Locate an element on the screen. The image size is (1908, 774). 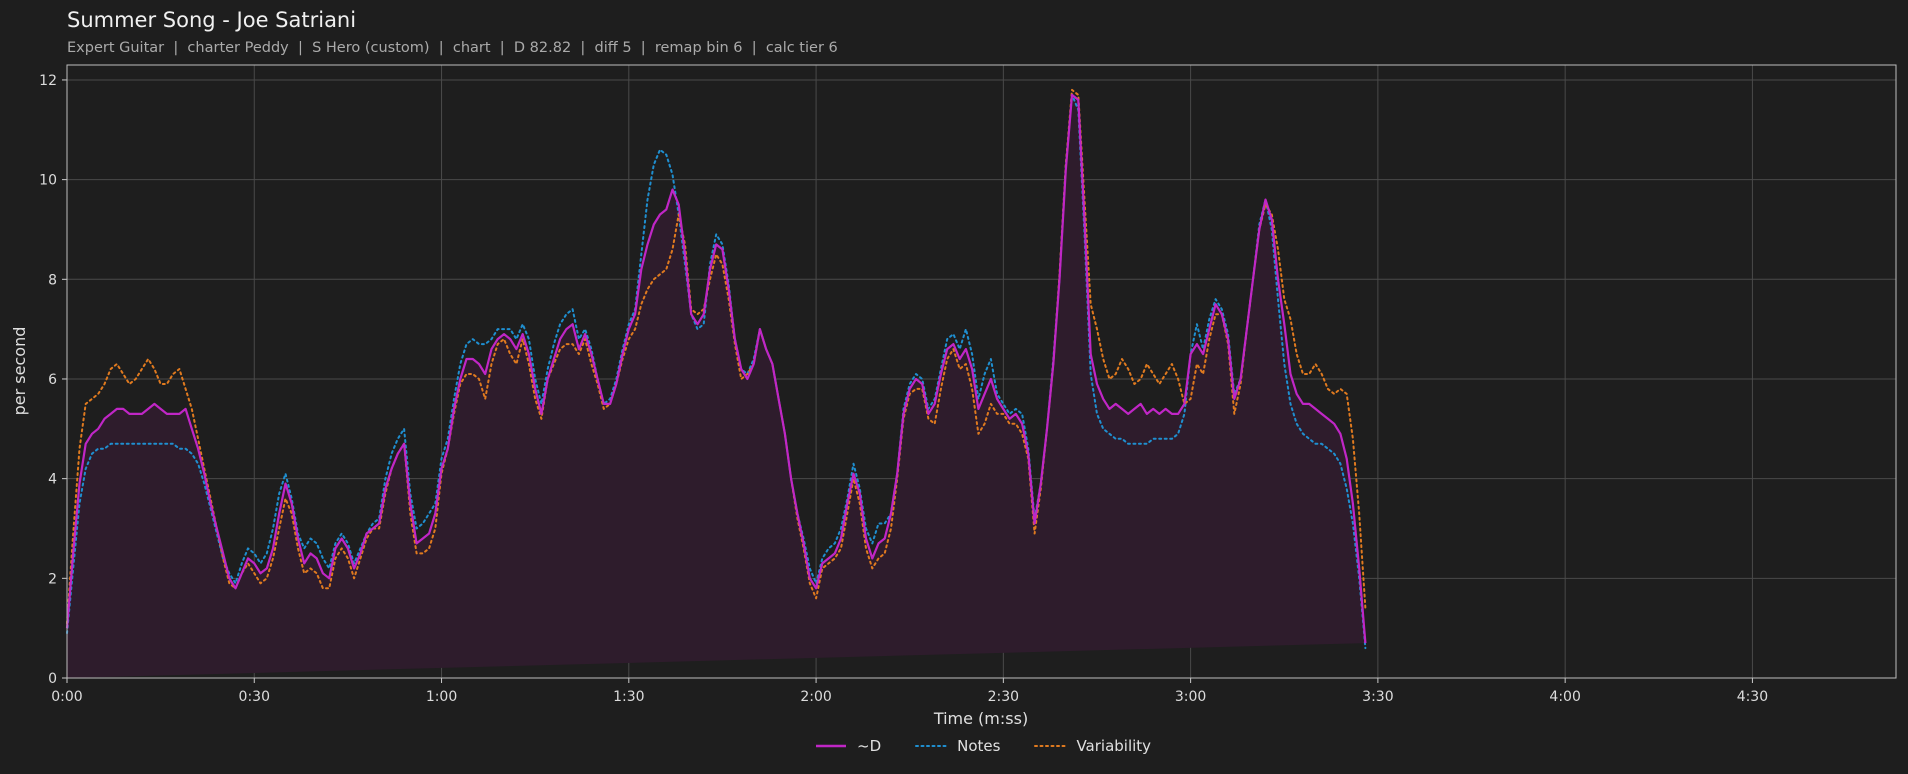
y-tick-label: 12 is located at coordinates (48, 81).